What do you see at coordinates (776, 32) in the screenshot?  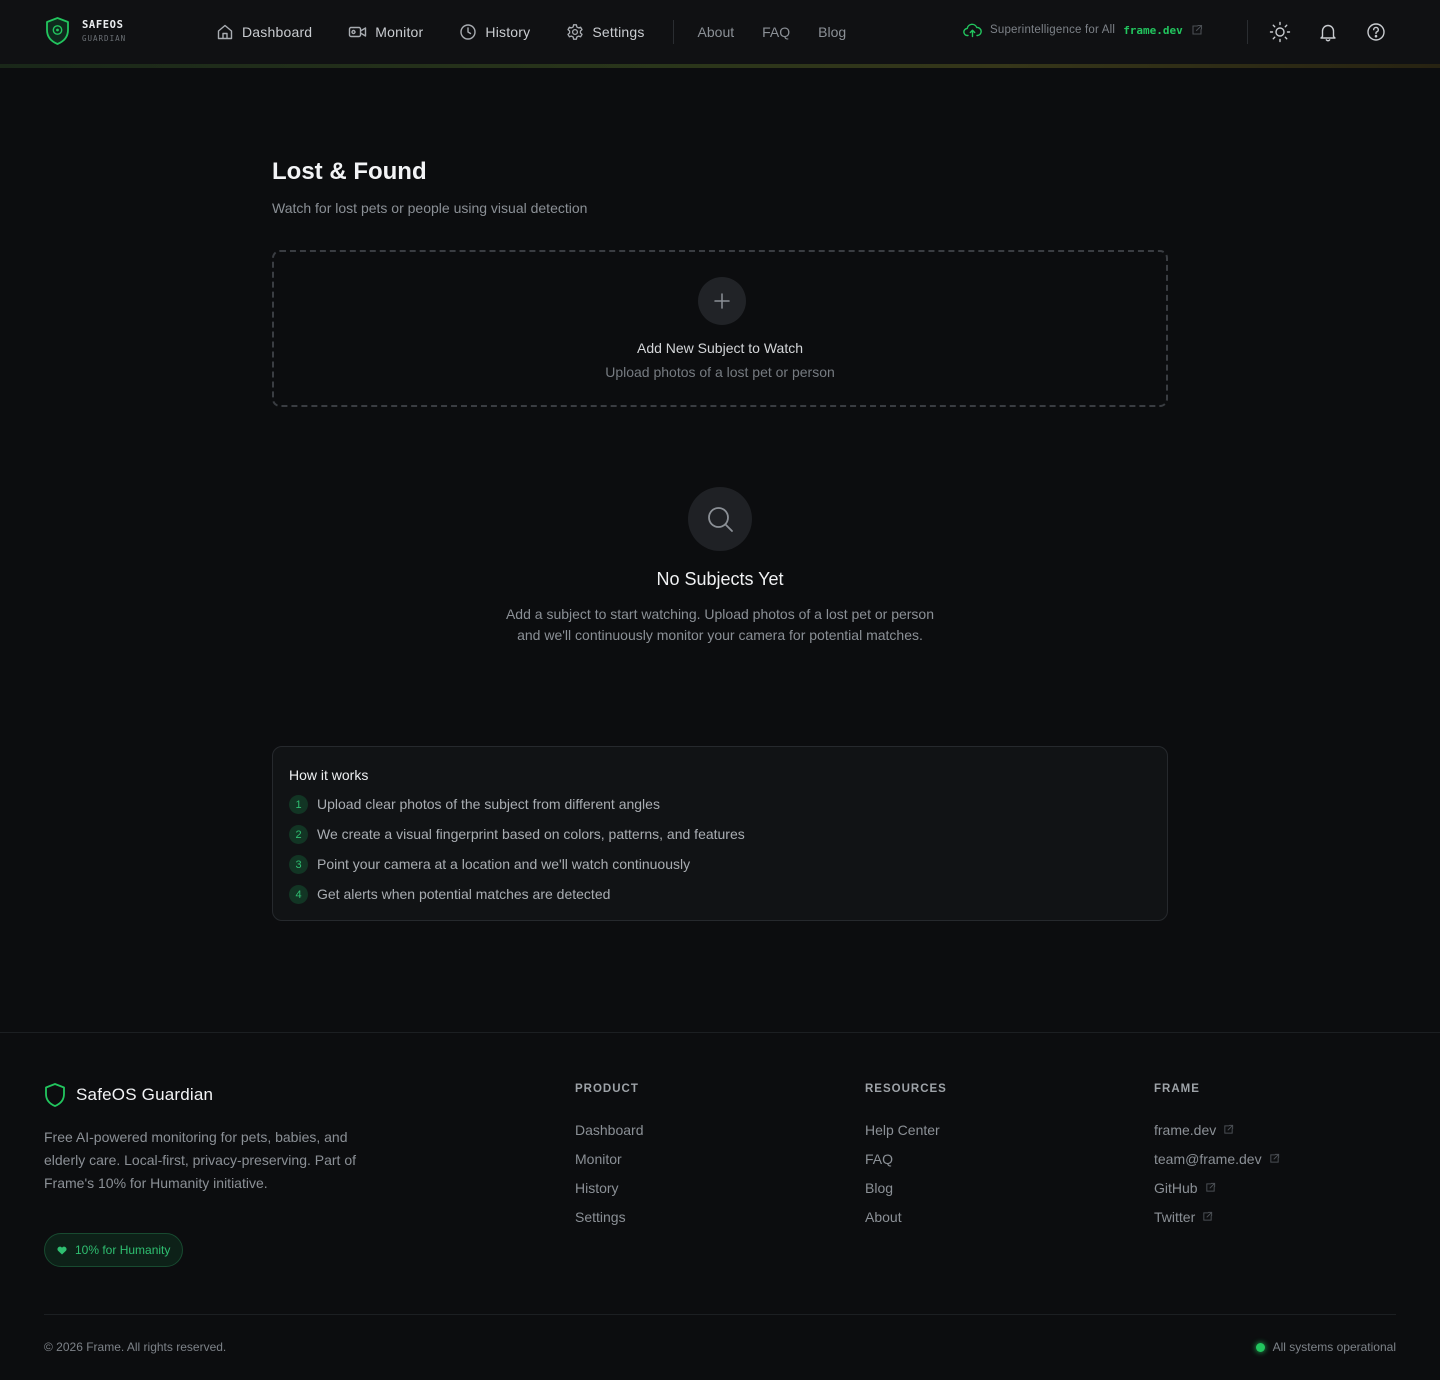 I see `nav-link-faq: FAQ` at bounding box center [776, 32].